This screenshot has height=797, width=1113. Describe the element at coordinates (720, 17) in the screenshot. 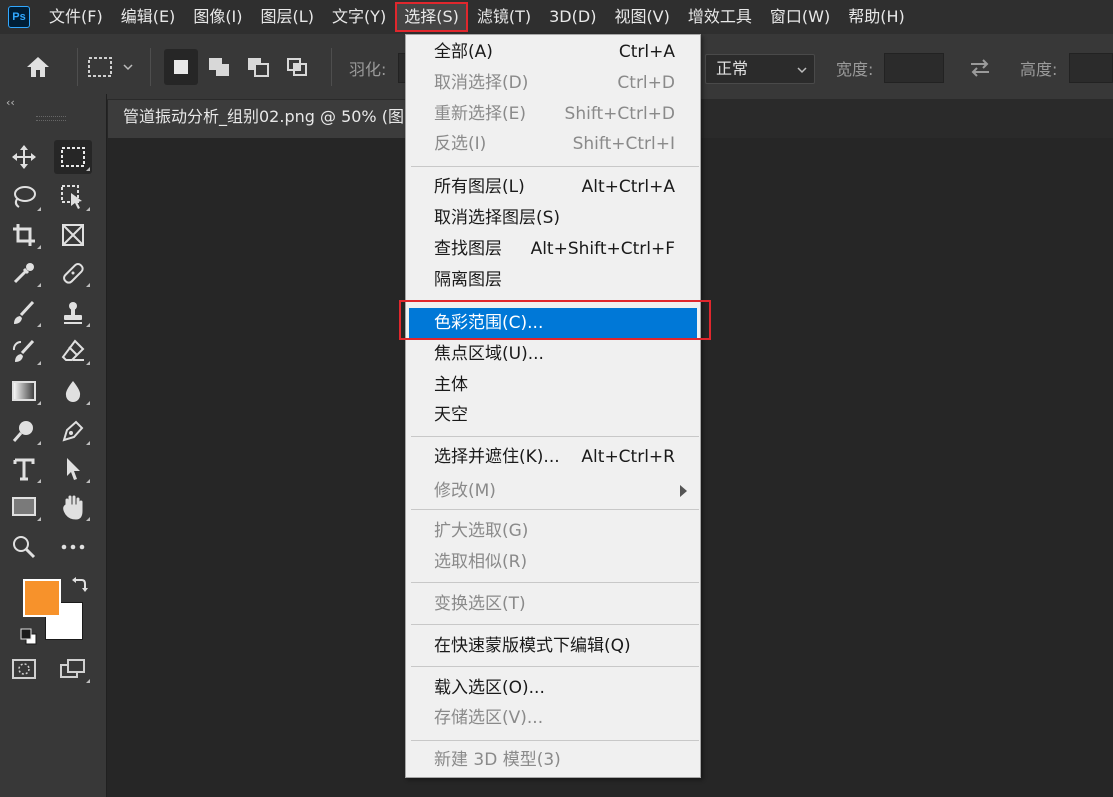

I see `menu-plugins: 增效工具` at that location.